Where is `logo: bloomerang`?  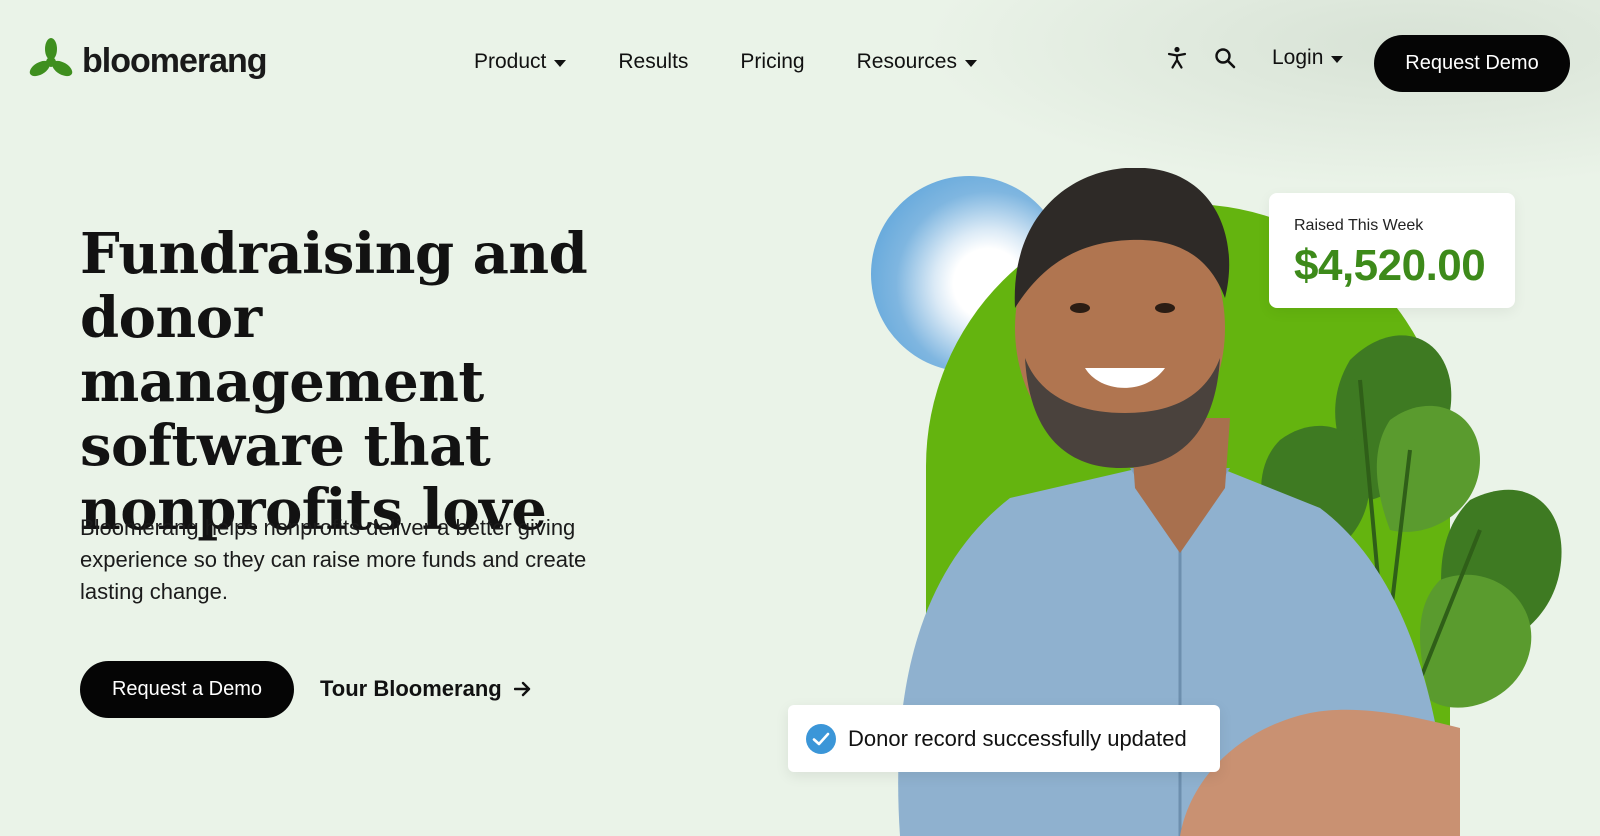
logo: bloomerang is located at coordinates (148, 61).